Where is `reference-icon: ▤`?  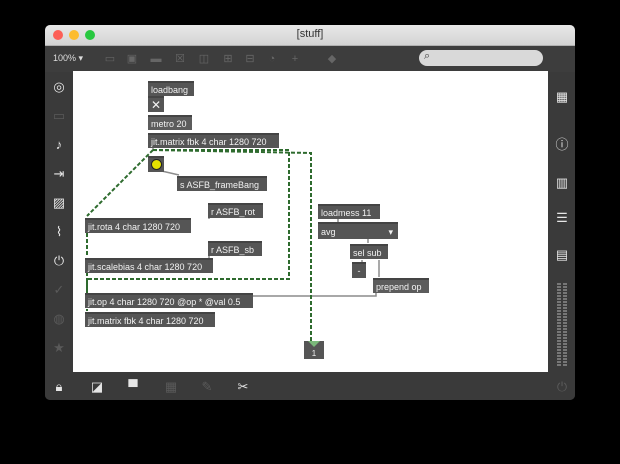 reference-icon: ▤ is located at coordinates (562, 255).